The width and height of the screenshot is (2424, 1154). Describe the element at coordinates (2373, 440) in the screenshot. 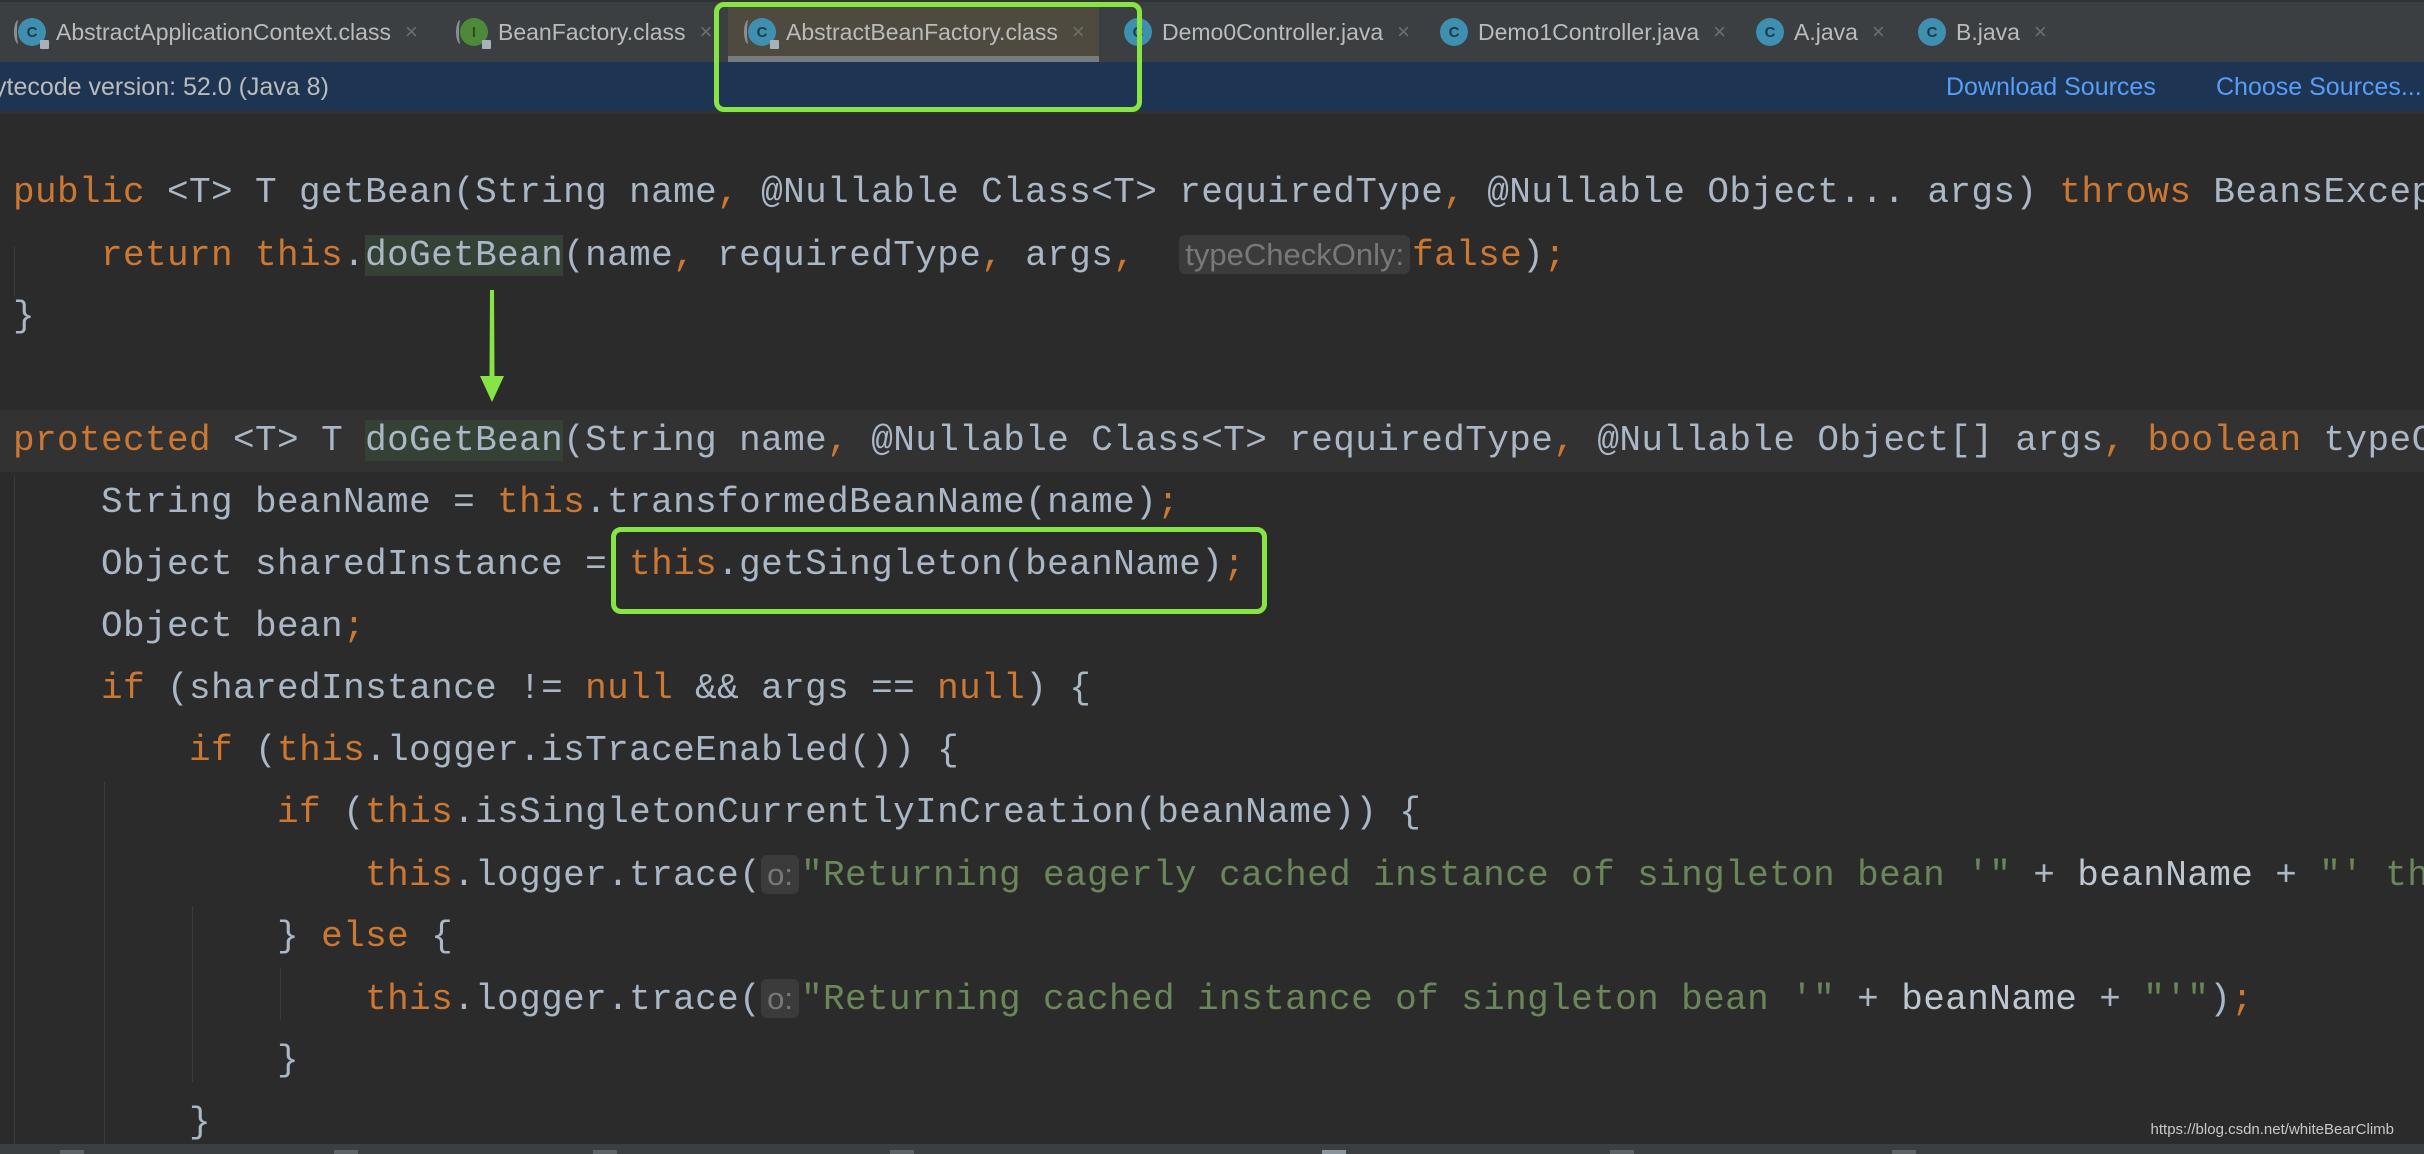

I see `code-token: typeCheckOnly) throws BeansException {` at that location.